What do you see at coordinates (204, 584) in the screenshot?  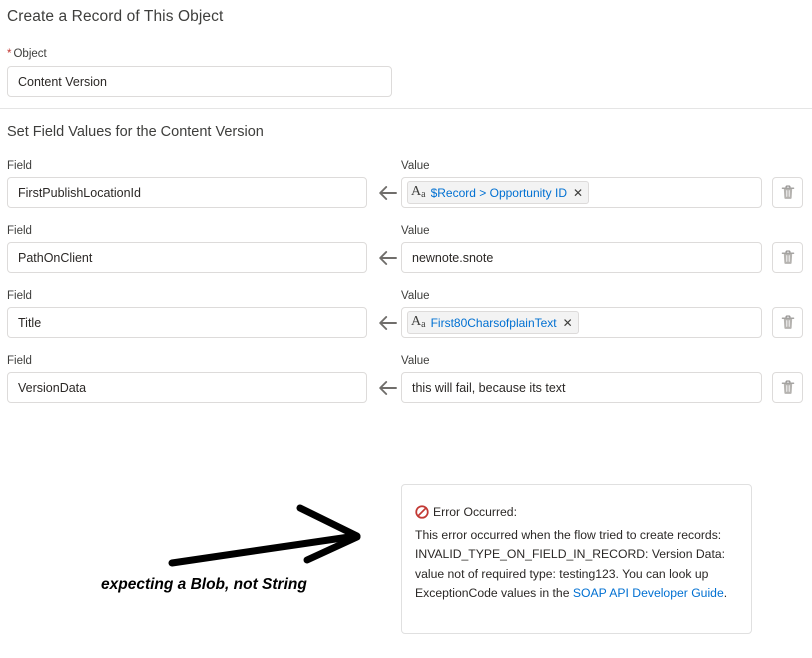 I see `annotation-caption: expecting a Blob, not String` at bounding box center [204, 584].